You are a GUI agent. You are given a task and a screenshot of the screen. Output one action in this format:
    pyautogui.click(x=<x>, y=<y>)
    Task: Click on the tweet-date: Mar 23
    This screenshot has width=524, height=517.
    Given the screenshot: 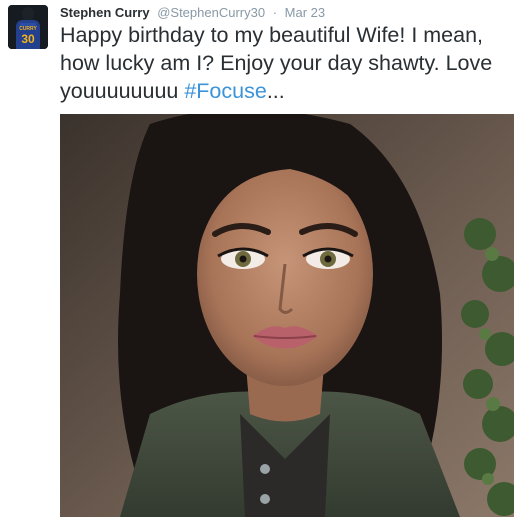 What is the action you would take?
    pyautogui.click(x=305, y=12)
    